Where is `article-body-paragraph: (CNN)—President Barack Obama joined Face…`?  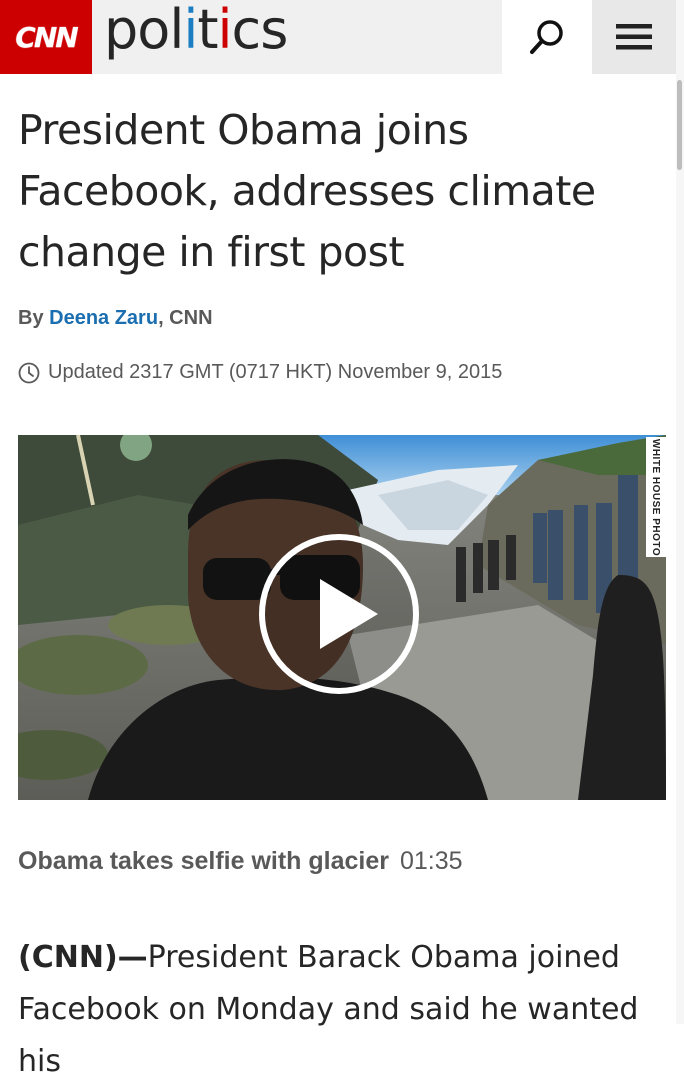
article-body-paragraph: (CNN)—President Barack Obama joined Face… is located at coordinates (343, 1010).